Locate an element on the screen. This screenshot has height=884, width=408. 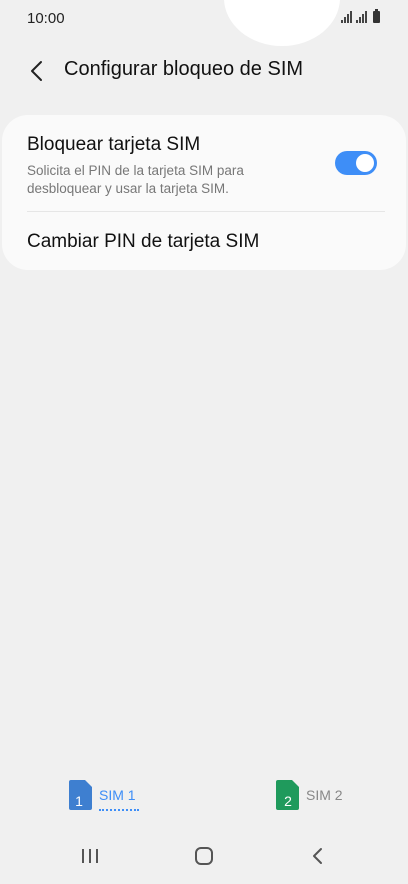
camera-notch is located at coordinates (282, 23).